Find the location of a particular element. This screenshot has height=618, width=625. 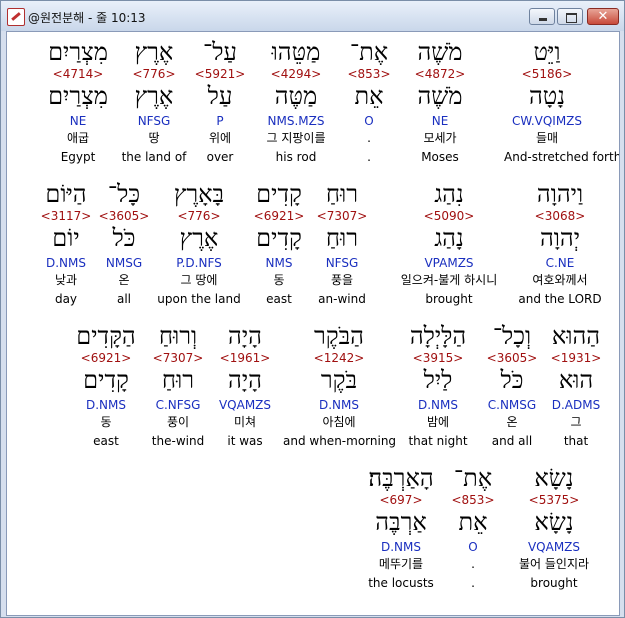

korean-gloss: 그 땅에 is located at coordinates (199, 280).